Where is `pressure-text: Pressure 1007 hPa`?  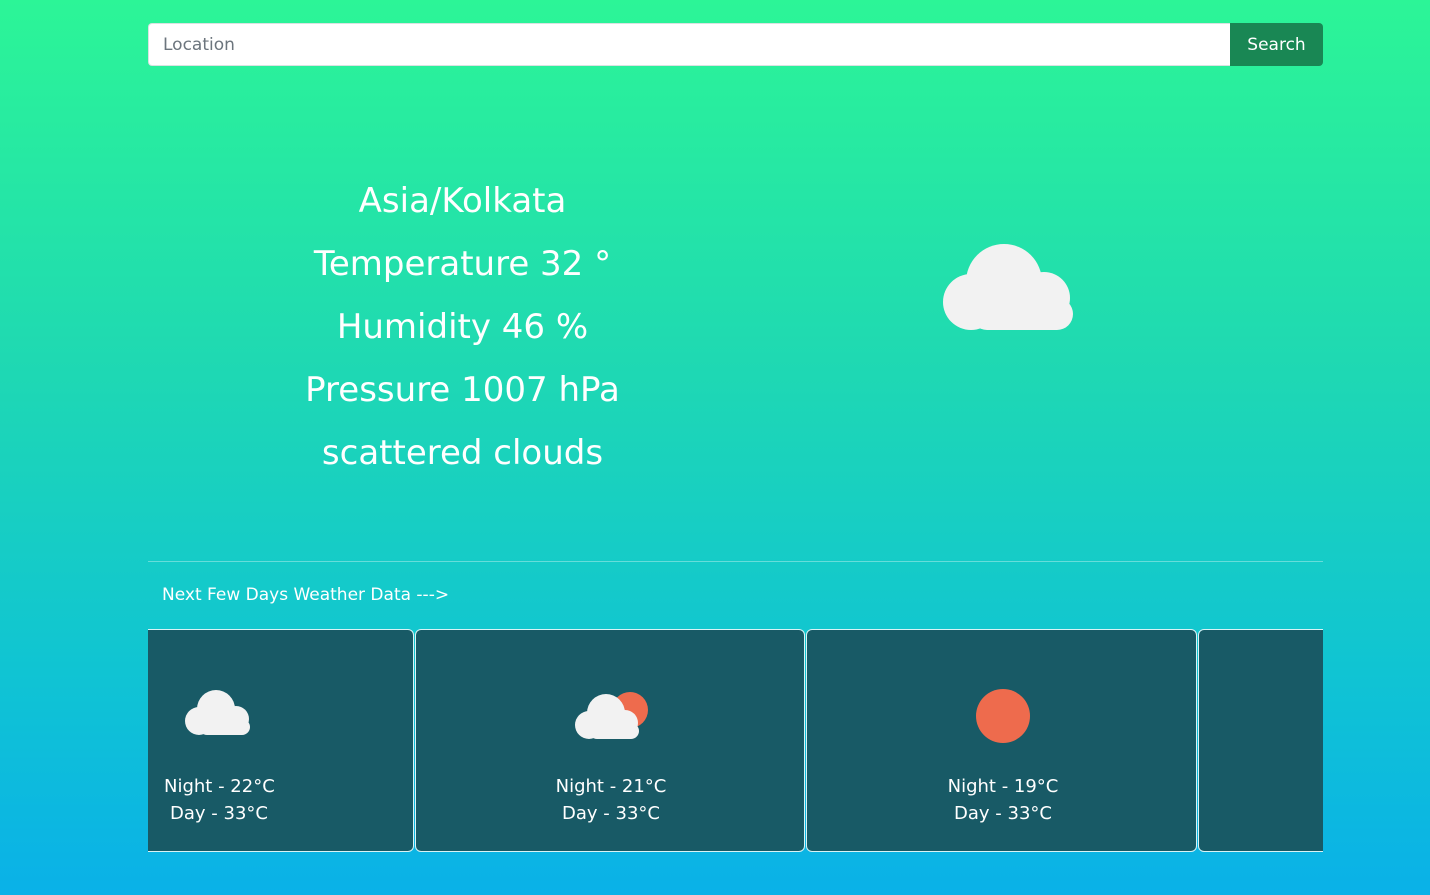 pressure-text: Pressure 1007 hPa is located at coordinates (462, 390).